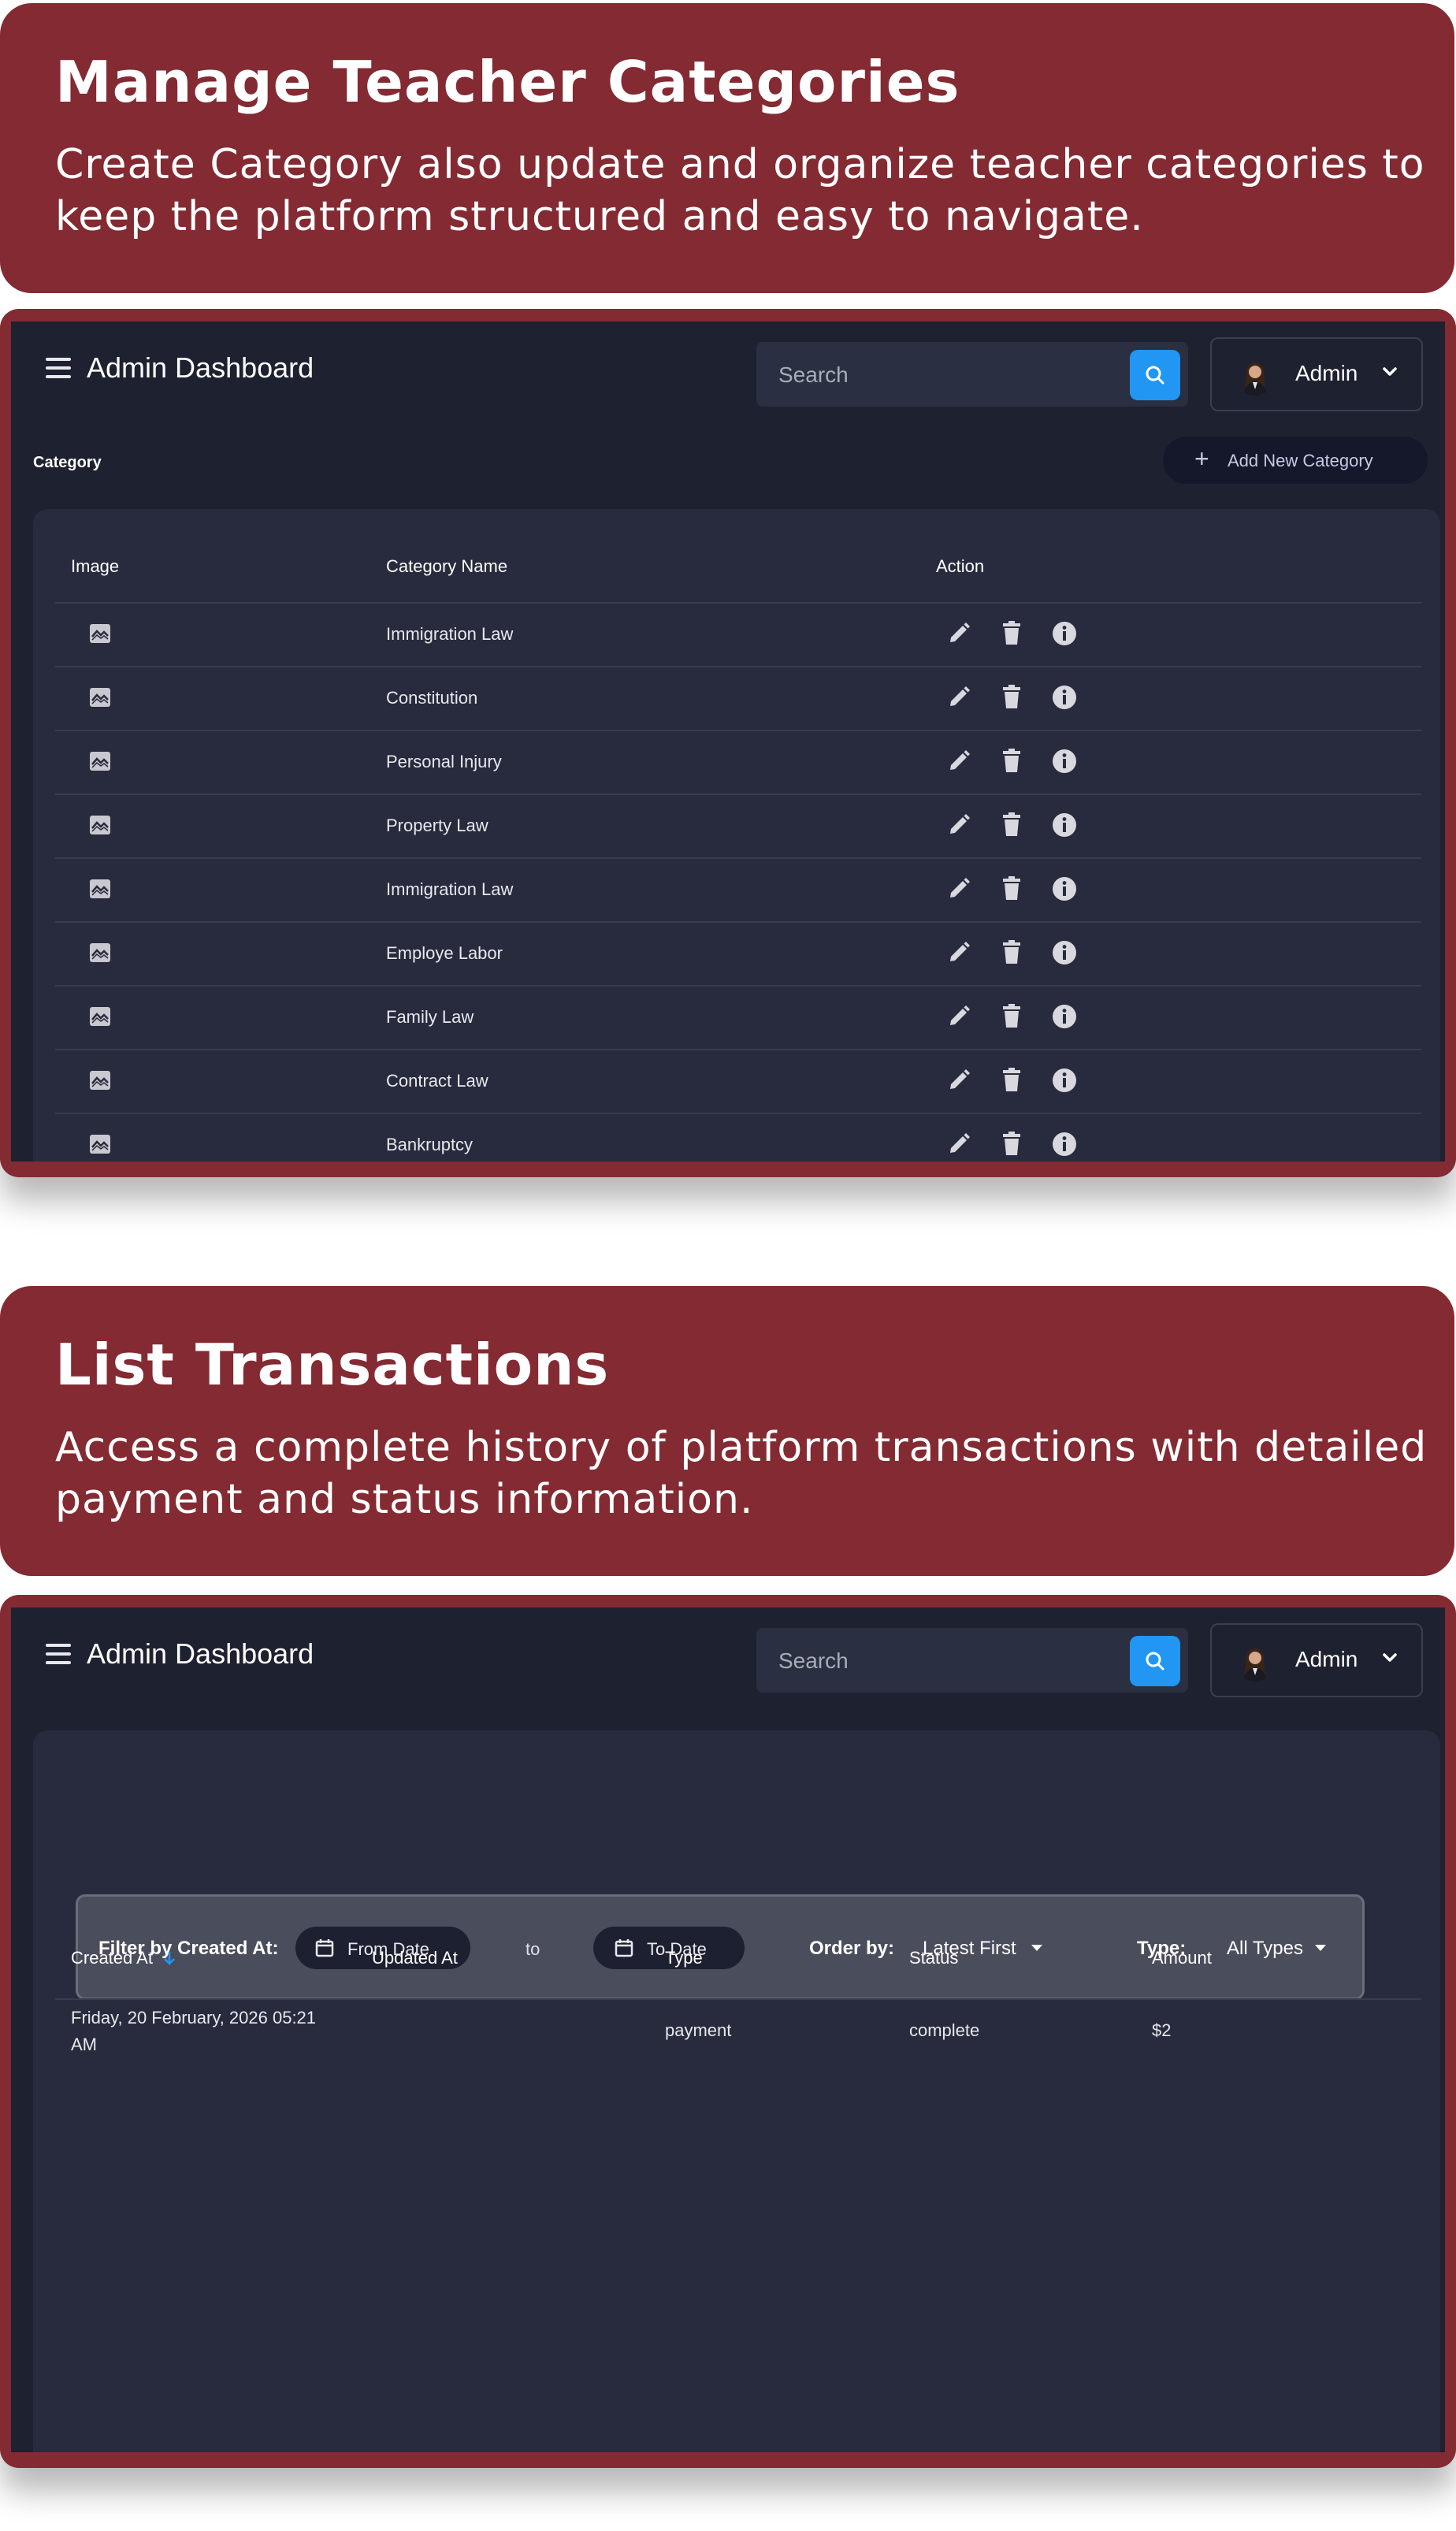 Image resolution: width=1456 pixels, height=2531 pixels. I want to click on type-cell: payment, so click(698, 2030).